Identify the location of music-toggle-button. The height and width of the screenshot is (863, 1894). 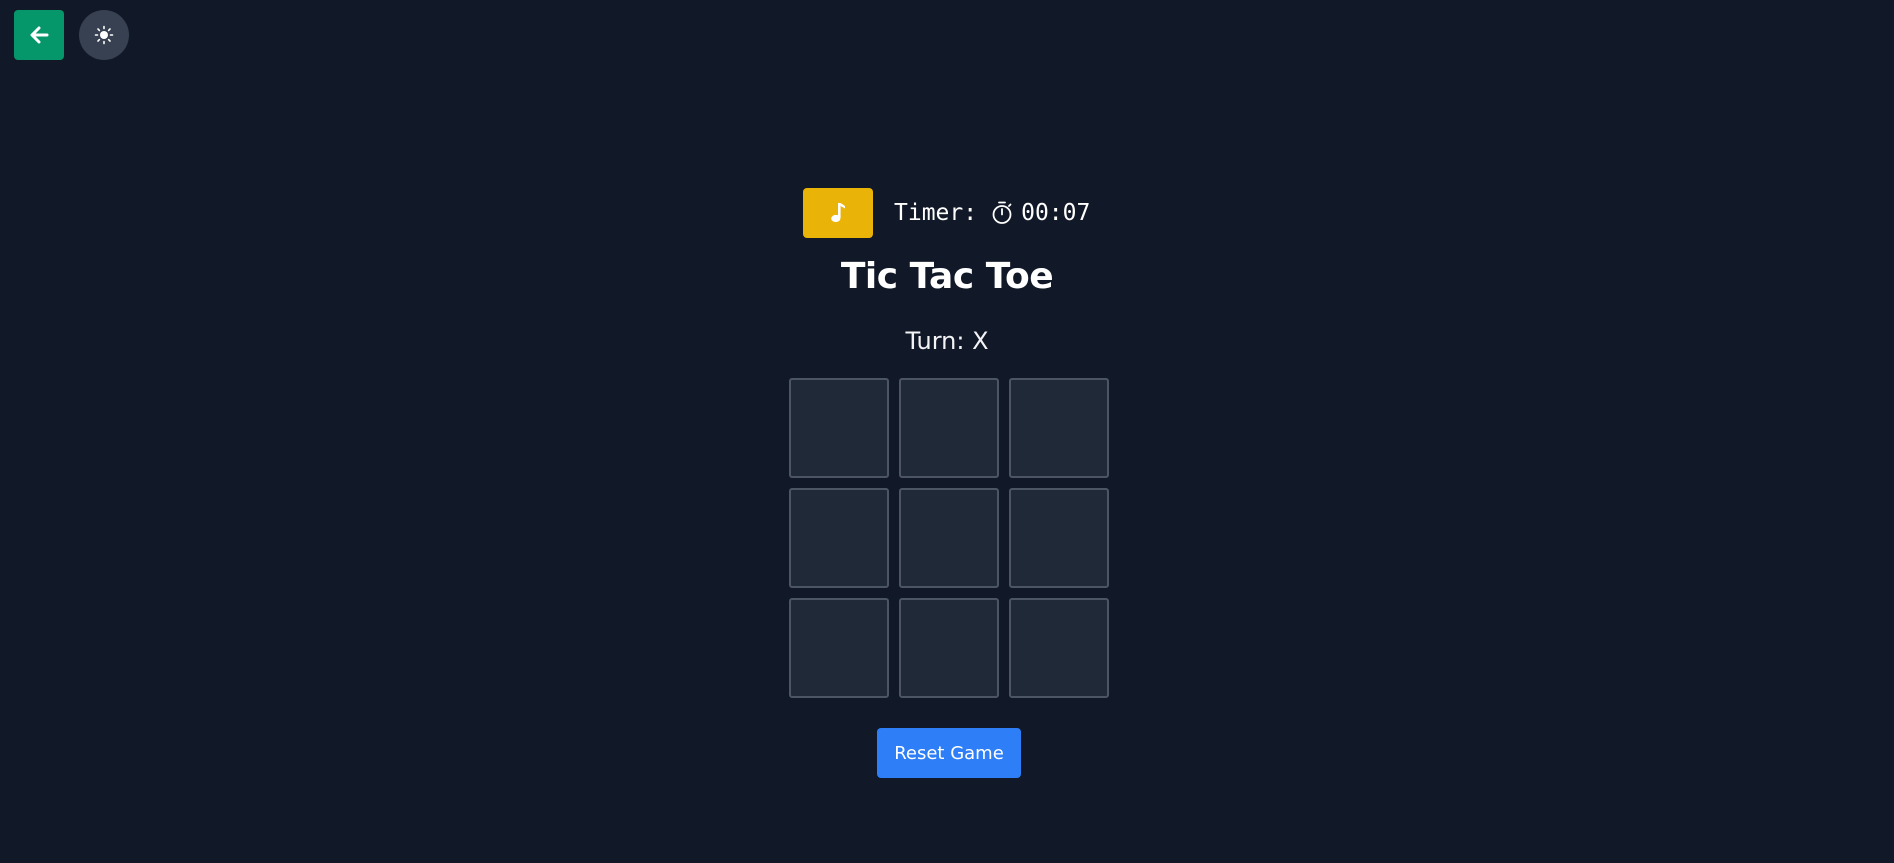
(838, 213).